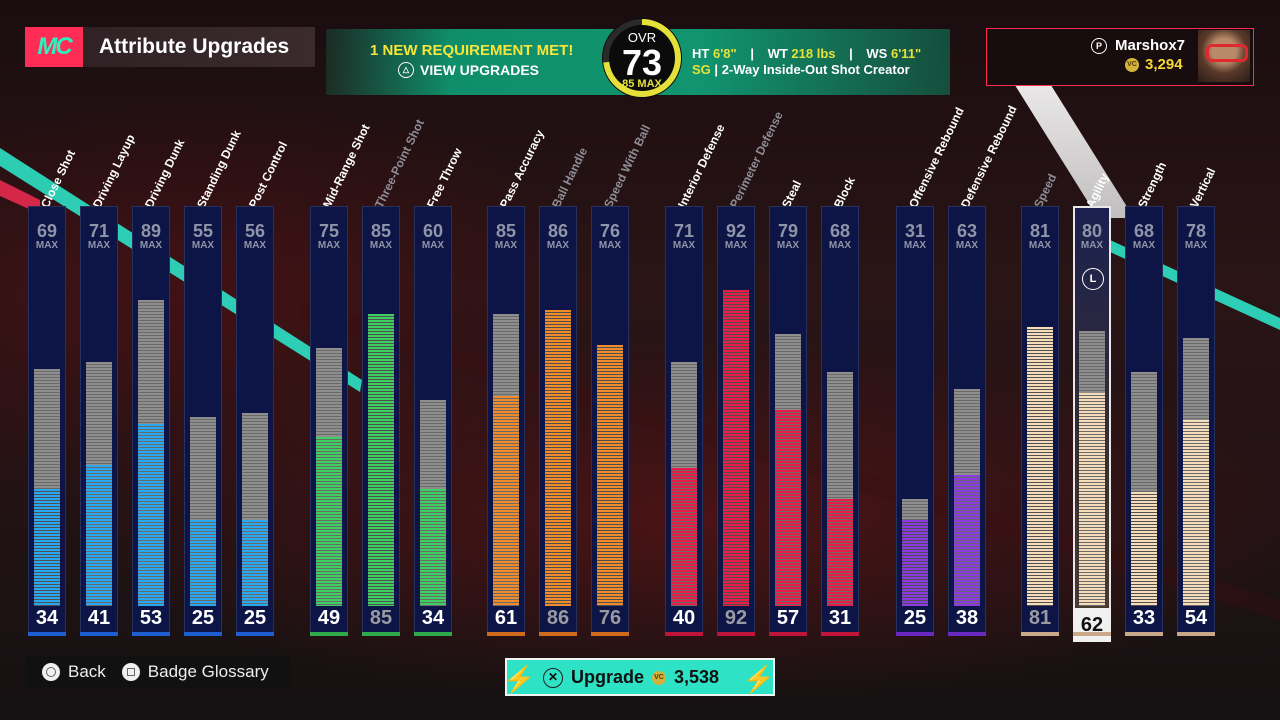 The height and width of the screenshot is (720, 1280). I want to click on attribute-column: Driving Layup 71 MAX 41, so click(109, 384).